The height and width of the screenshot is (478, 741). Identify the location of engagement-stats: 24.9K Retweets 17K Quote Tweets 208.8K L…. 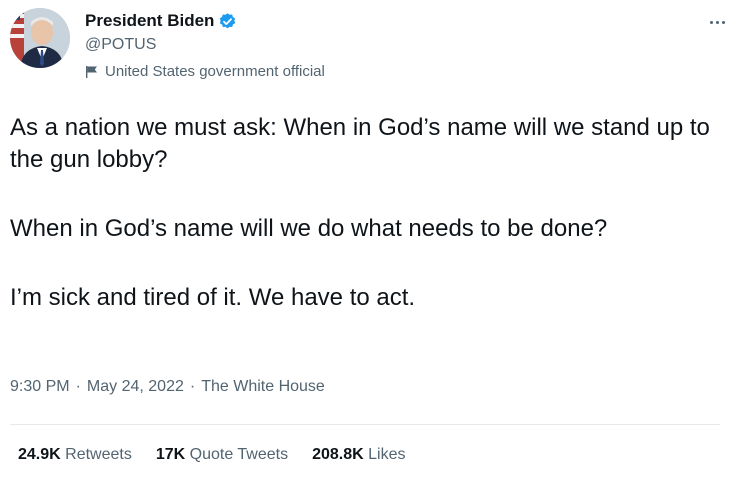
(224, 455).